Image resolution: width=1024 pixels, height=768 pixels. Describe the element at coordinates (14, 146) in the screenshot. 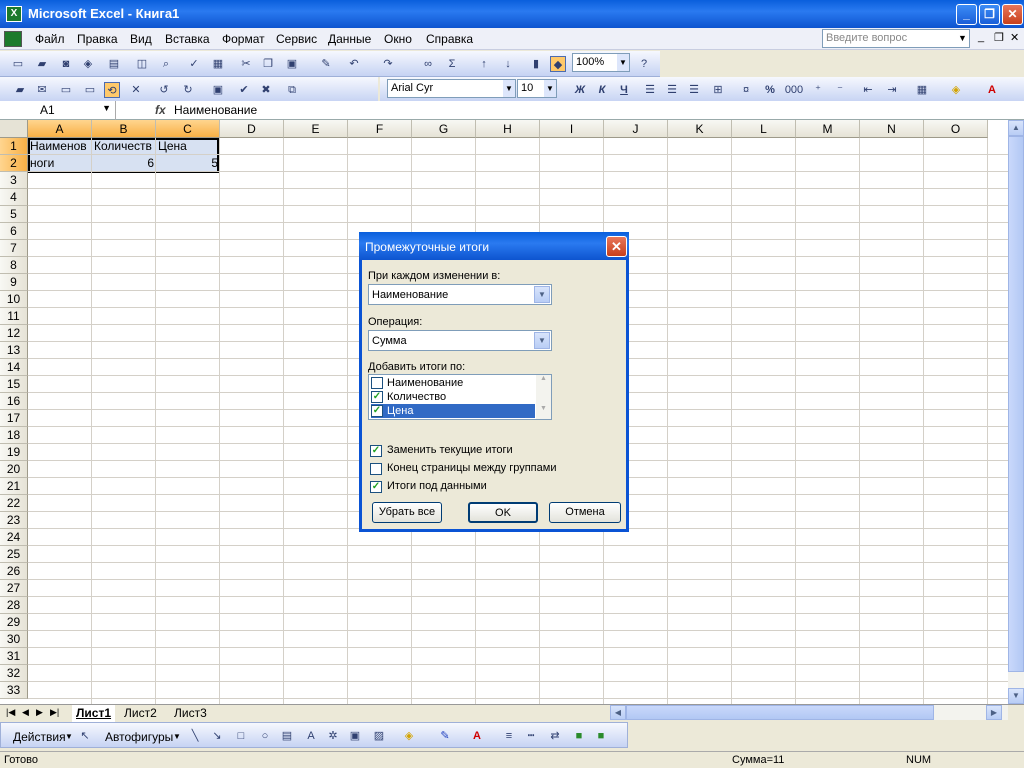

I see `row-header-1: 1` at that location.